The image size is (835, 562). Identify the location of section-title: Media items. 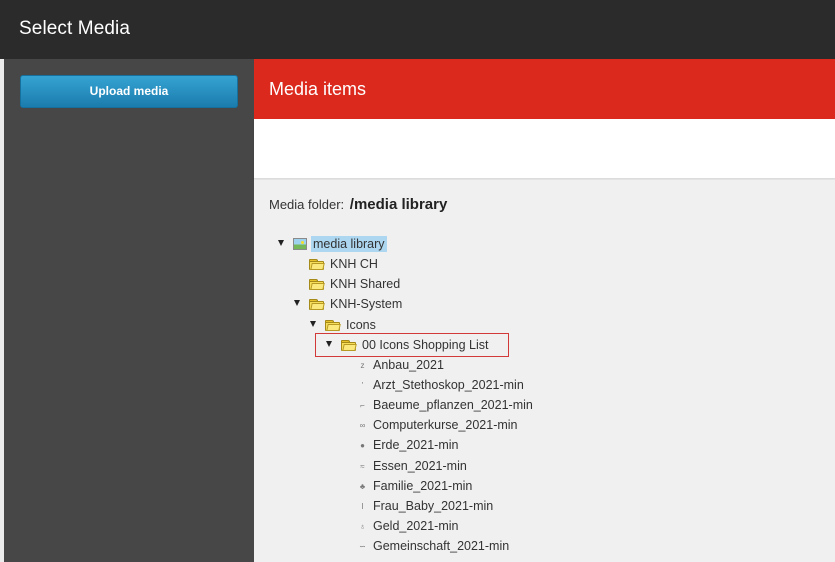
(318, 89).